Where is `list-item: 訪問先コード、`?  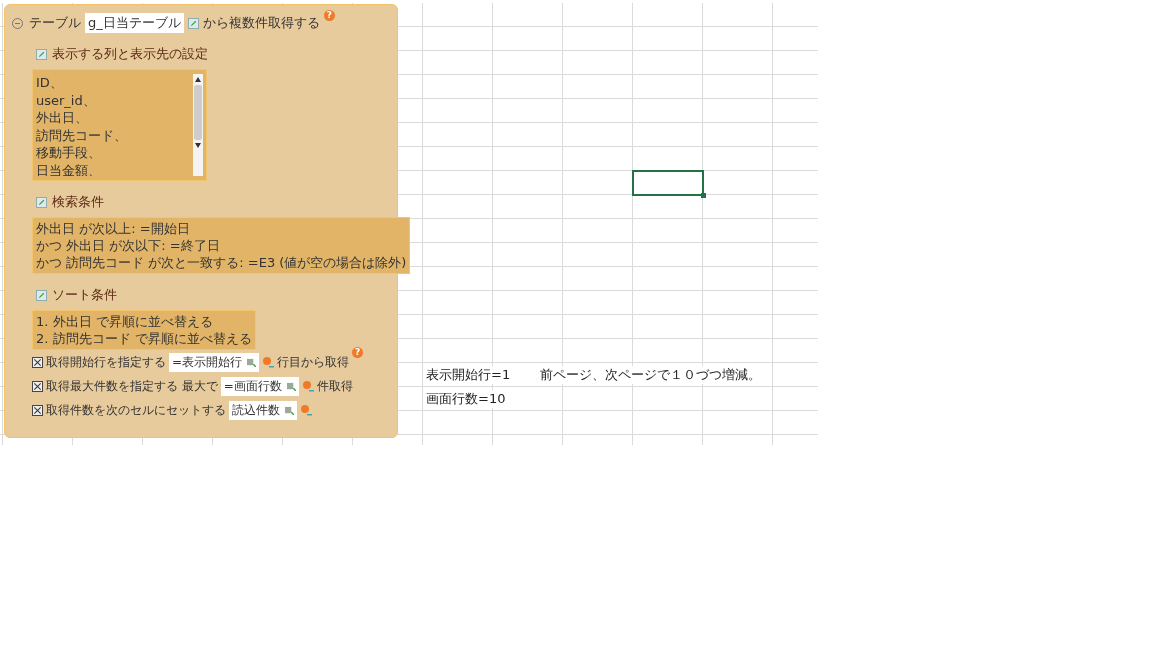
list-item: 訪問先コード、 is located at coordinates (82, 135).